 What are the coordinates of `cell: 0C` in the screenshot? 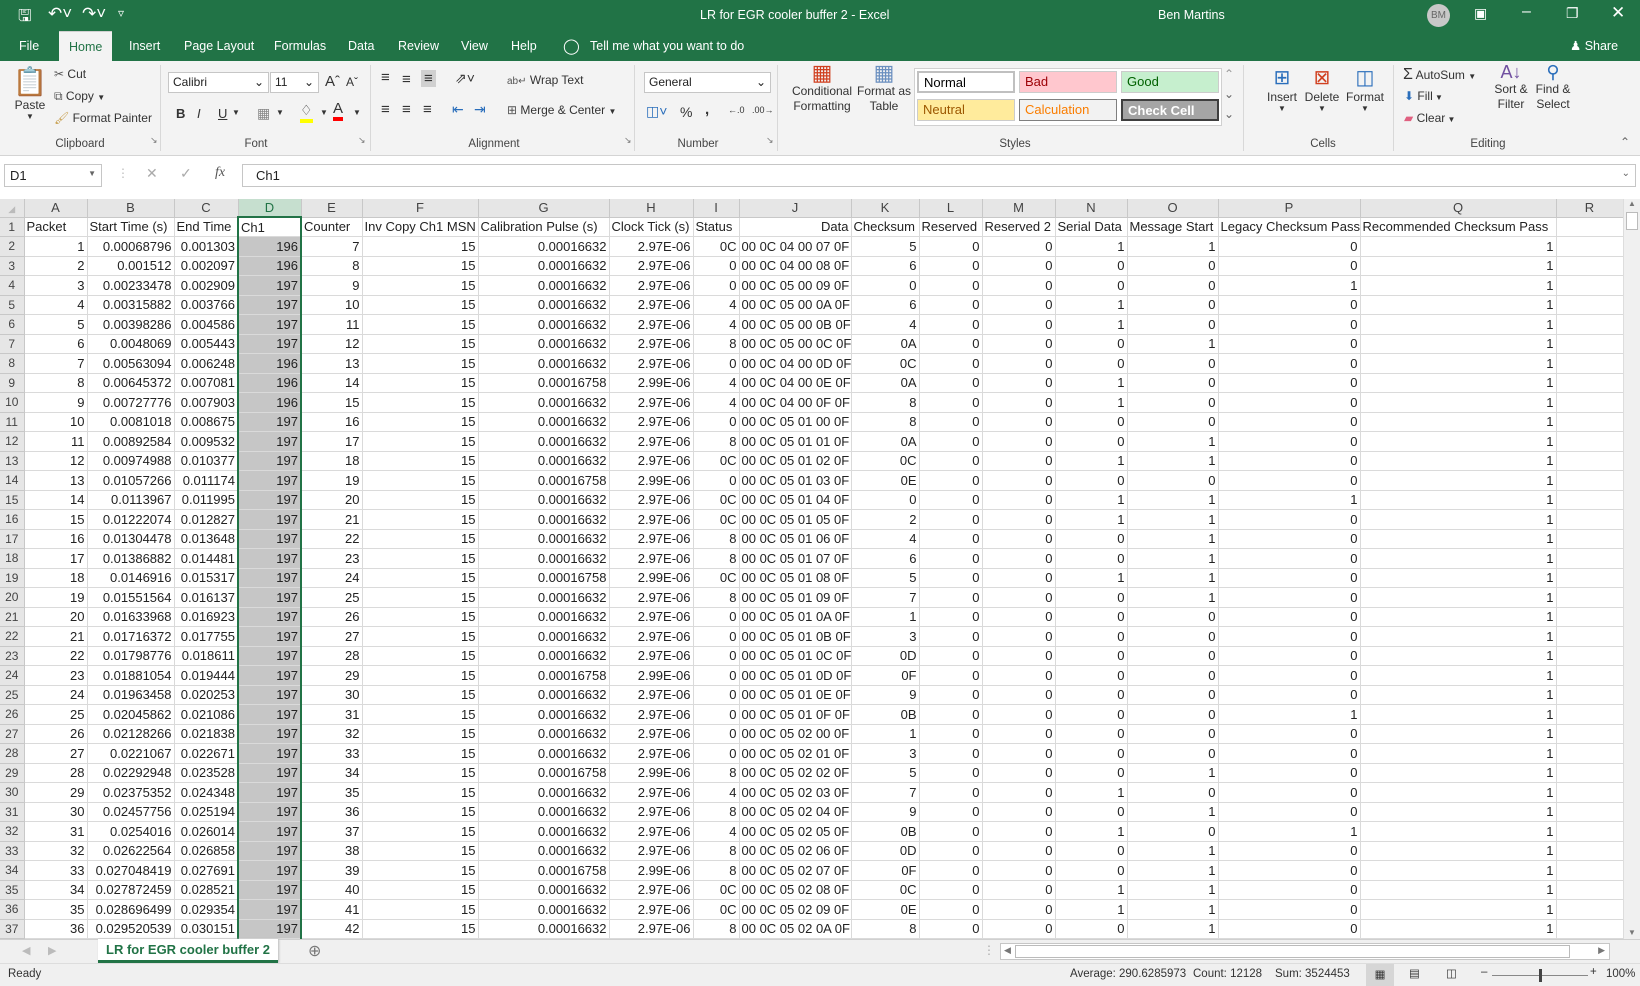 It's located at (885, 461).